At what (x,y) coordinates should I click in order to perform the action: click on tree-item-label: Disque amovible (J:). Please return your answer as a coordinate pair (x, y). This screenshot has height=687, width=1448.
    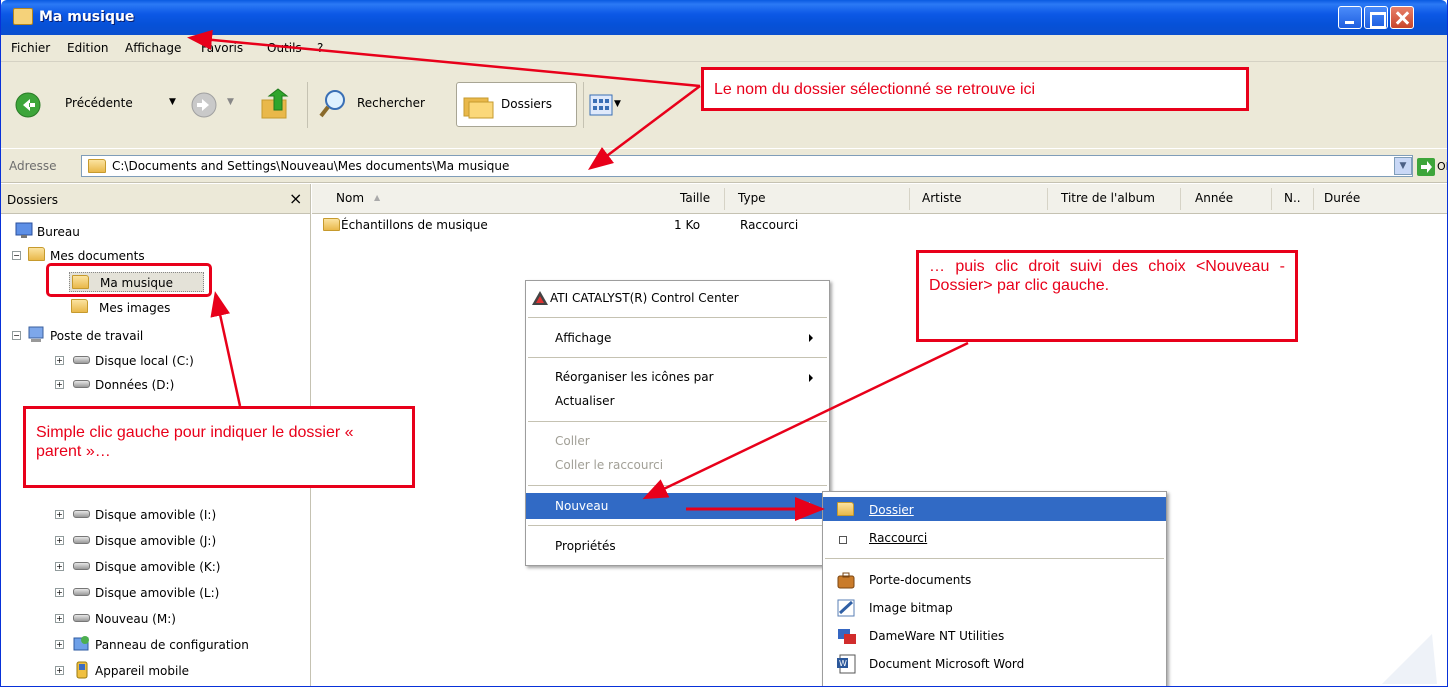
    Looking at the image, I should click on (156, 541).